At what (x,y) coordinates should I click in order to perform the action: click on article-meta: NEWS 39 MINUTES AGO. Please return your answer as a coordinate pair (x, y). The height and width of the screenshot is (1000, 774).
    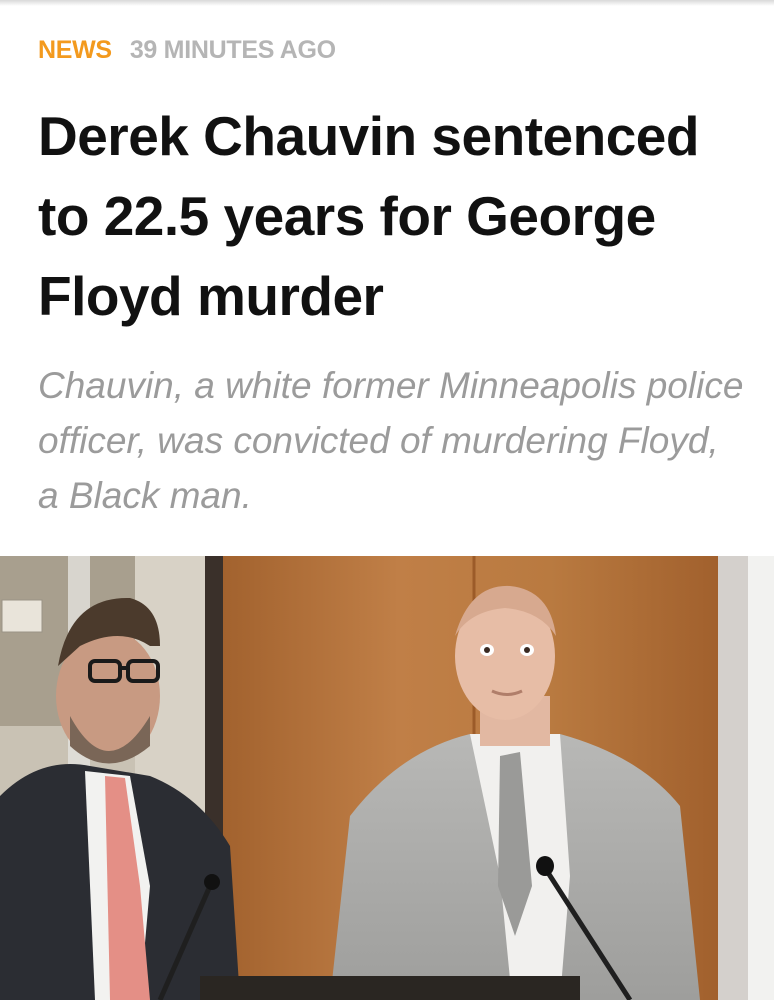
    Looking at the image, I should click on (187, 50).